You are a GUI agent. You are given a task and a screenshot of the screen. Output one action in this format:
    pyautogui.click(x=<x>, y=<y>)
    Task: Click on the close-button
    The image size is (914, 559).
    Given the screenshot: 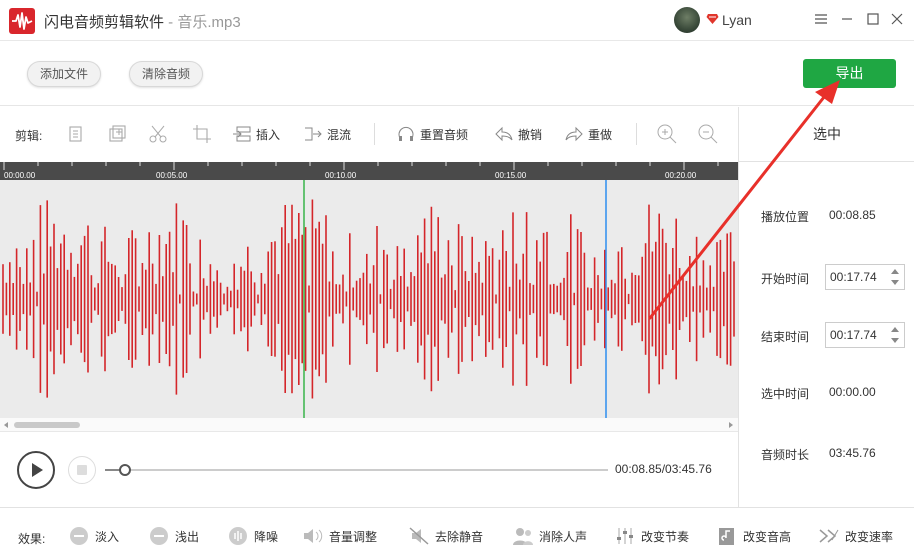 What is the action you would take?
    pyautogui.click(x=897, y=19)
    